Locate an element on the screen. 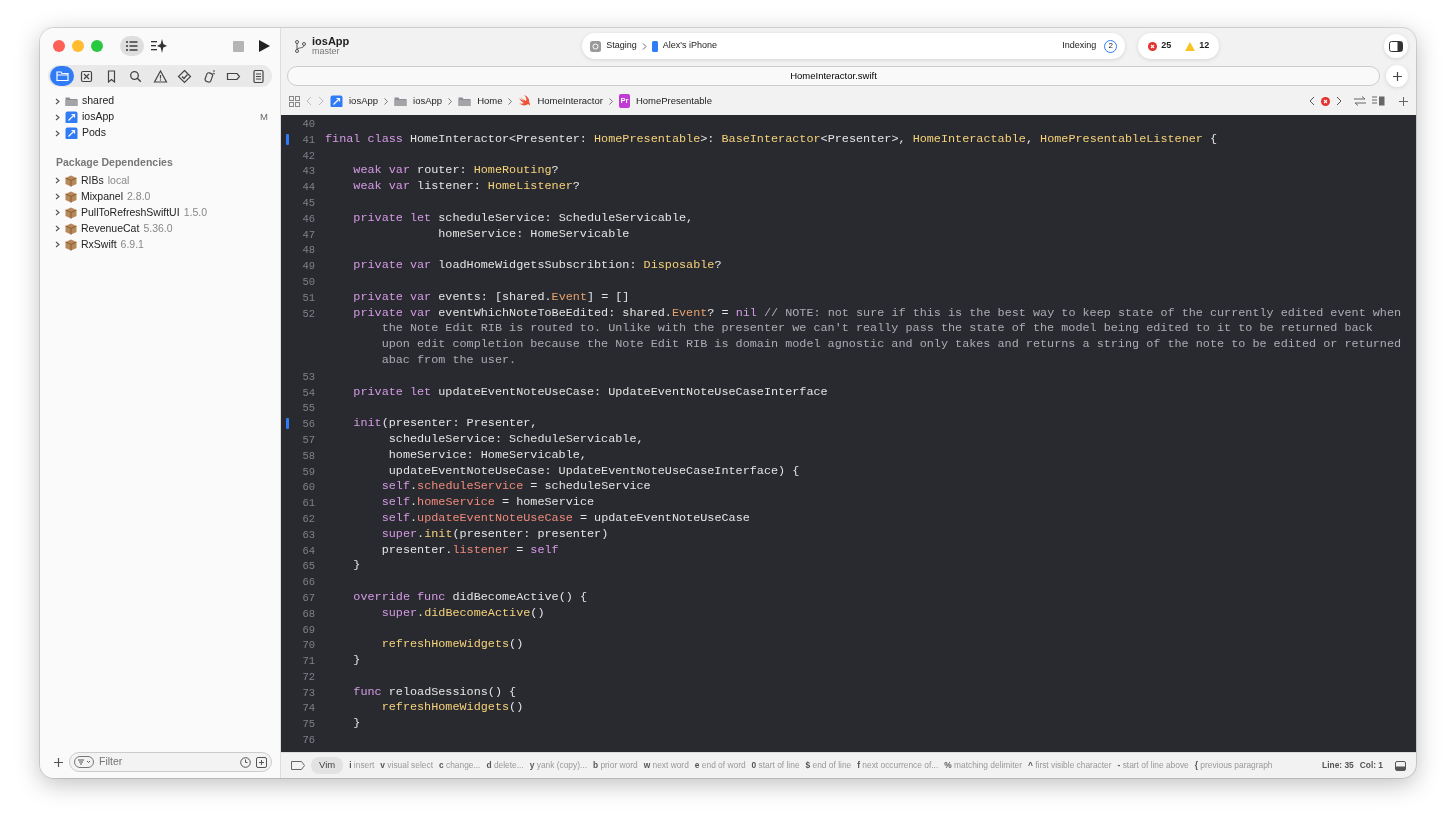  package-name: Mixpanel is located at coordinates (102, 196).